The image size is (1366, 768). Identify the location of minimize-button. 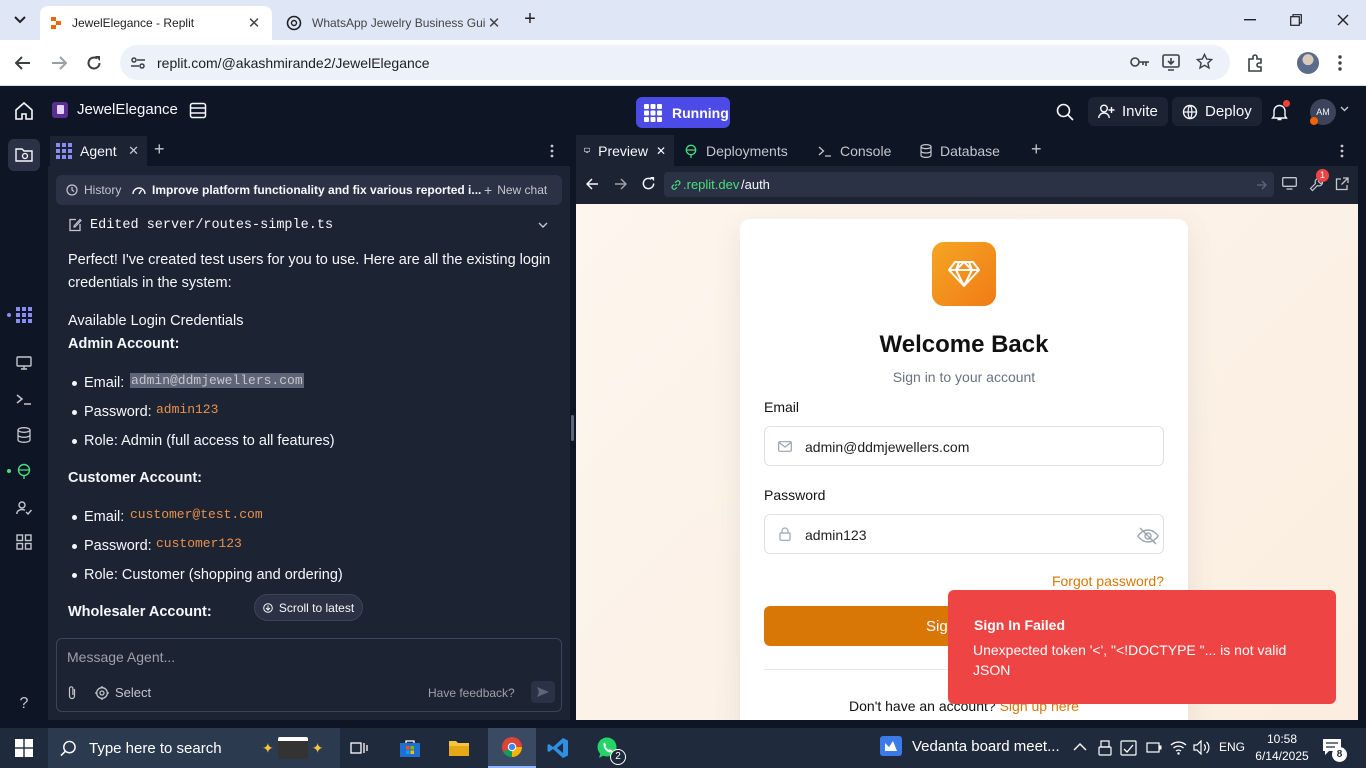
(1250, 20).